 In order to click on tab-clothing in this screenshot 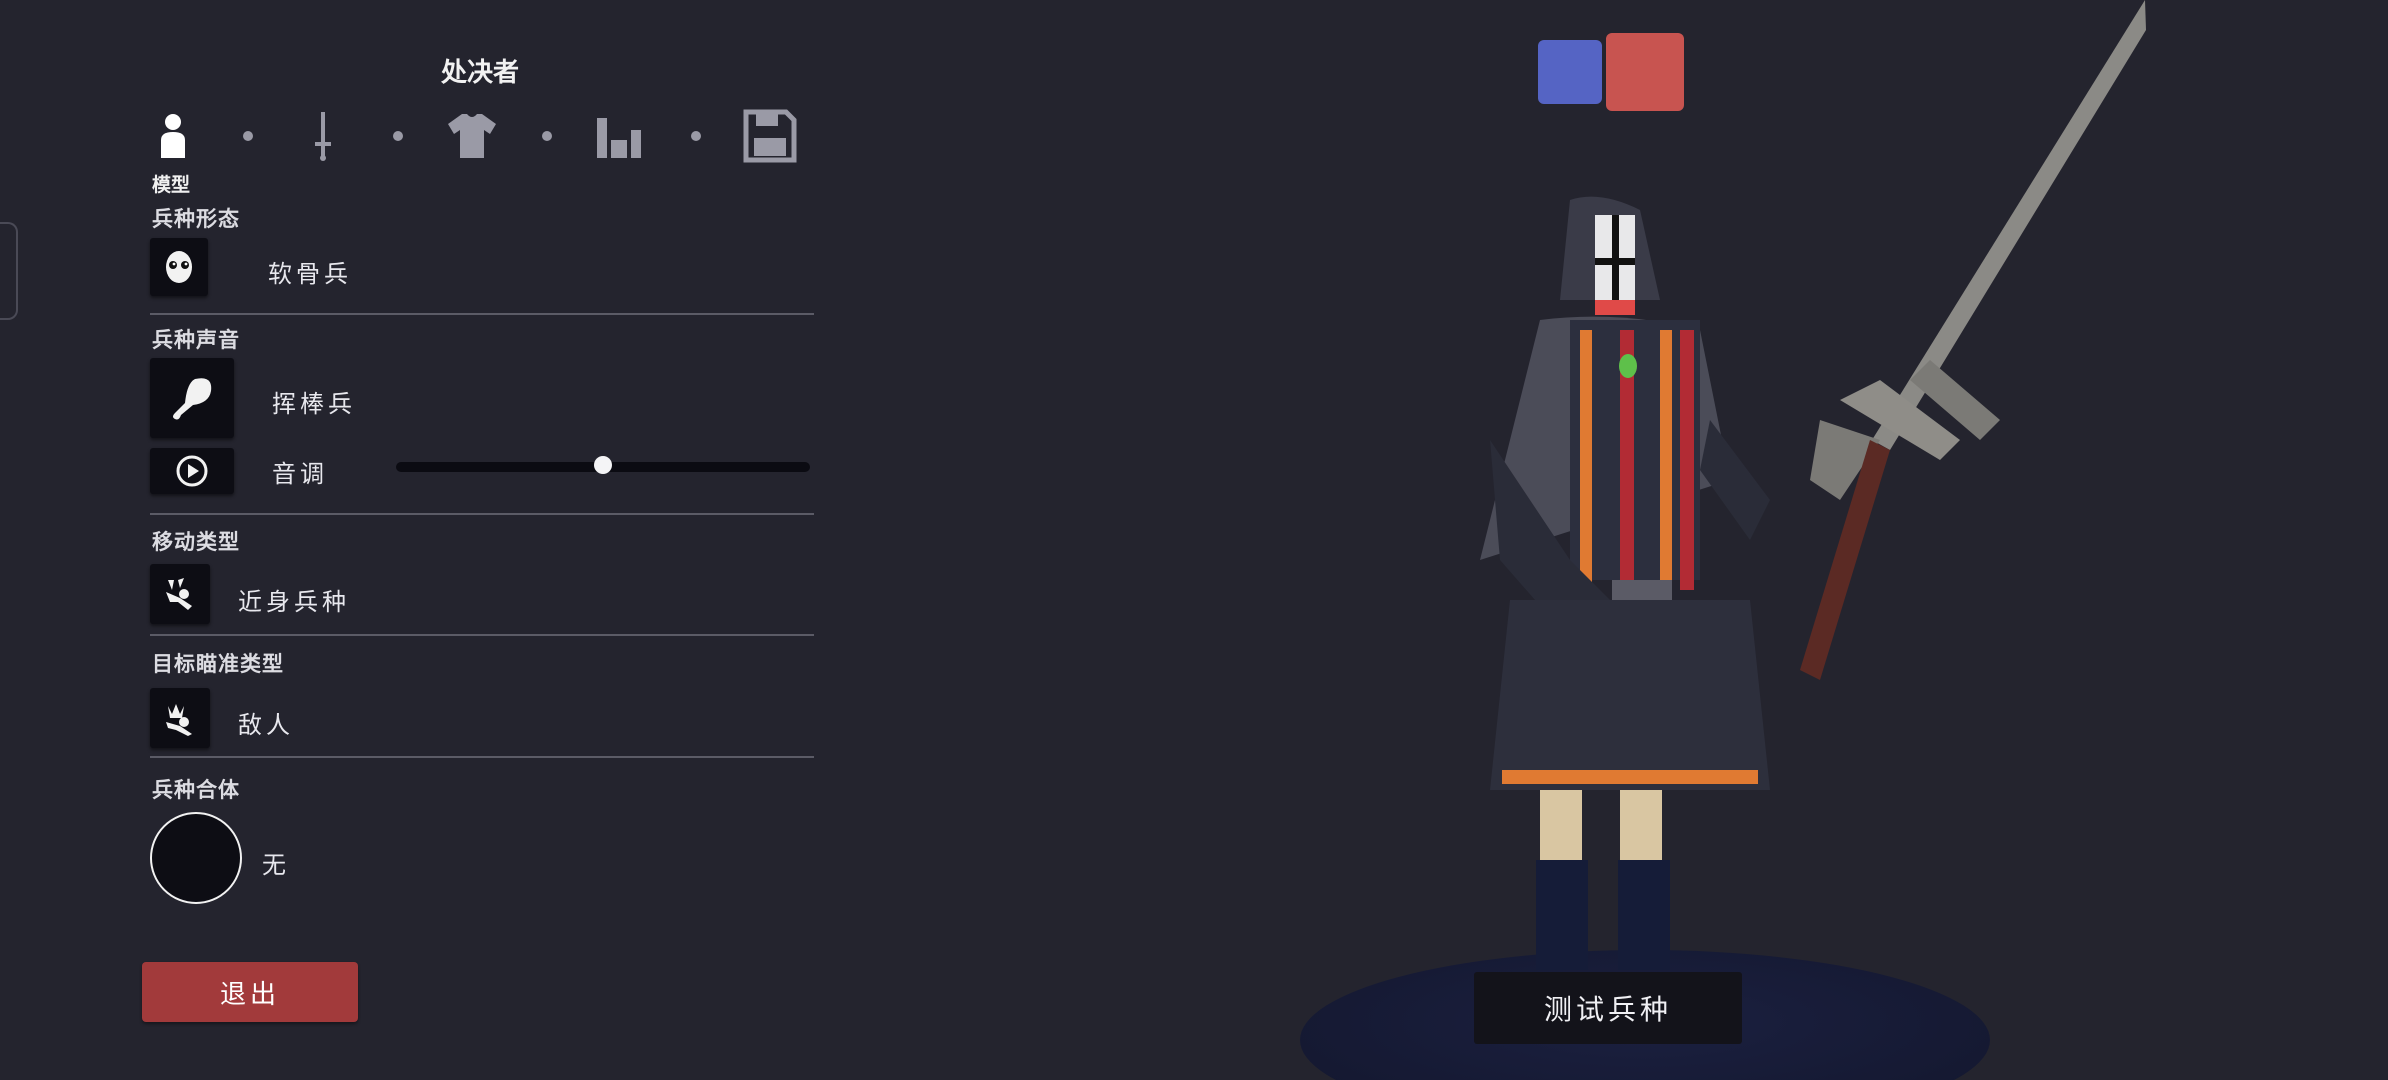, I will do `click(472, 136)`.